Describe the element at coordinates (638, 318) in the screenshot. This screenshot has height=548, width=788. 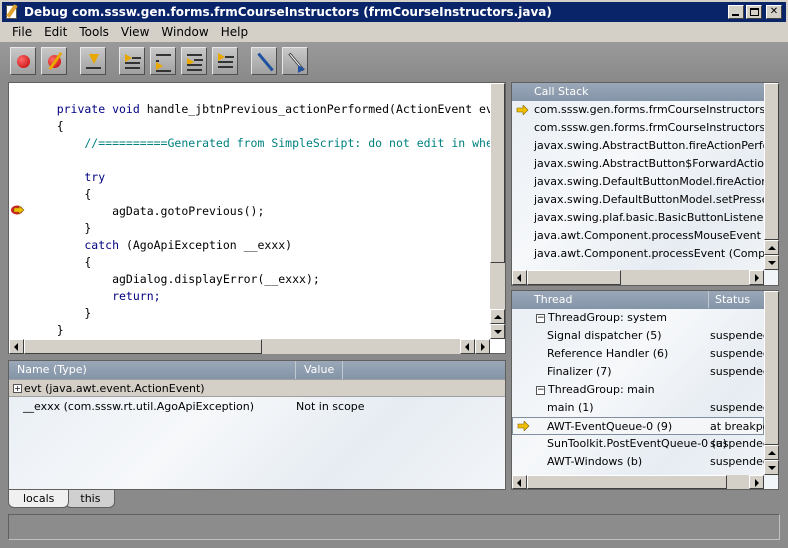
I see `thread-group-row: − ThreadGroup: system` at that location.